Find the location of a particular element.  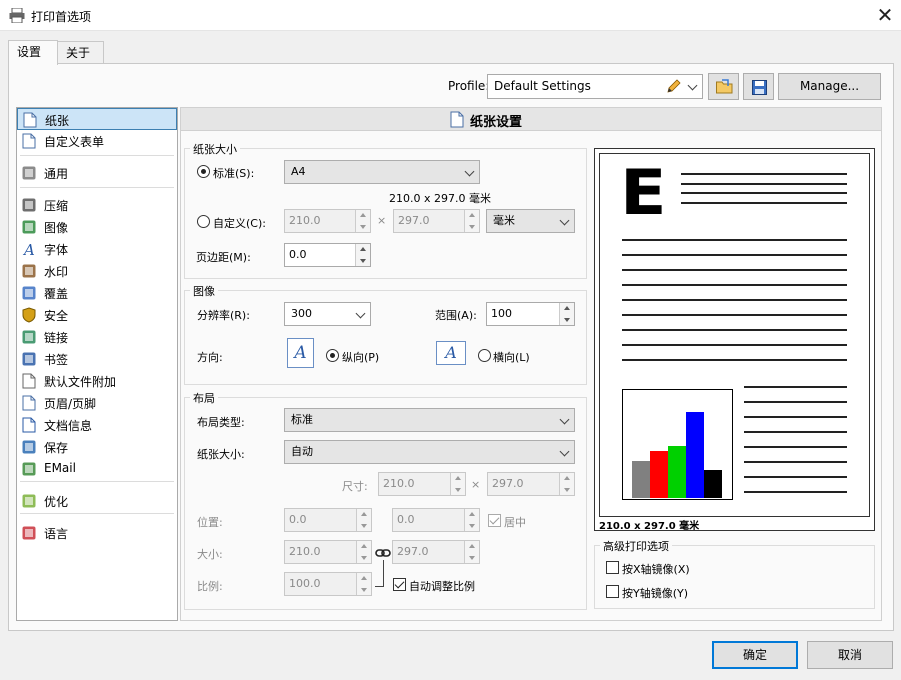

scale-spinner: 100.0 is located at coordinates (328, 584).